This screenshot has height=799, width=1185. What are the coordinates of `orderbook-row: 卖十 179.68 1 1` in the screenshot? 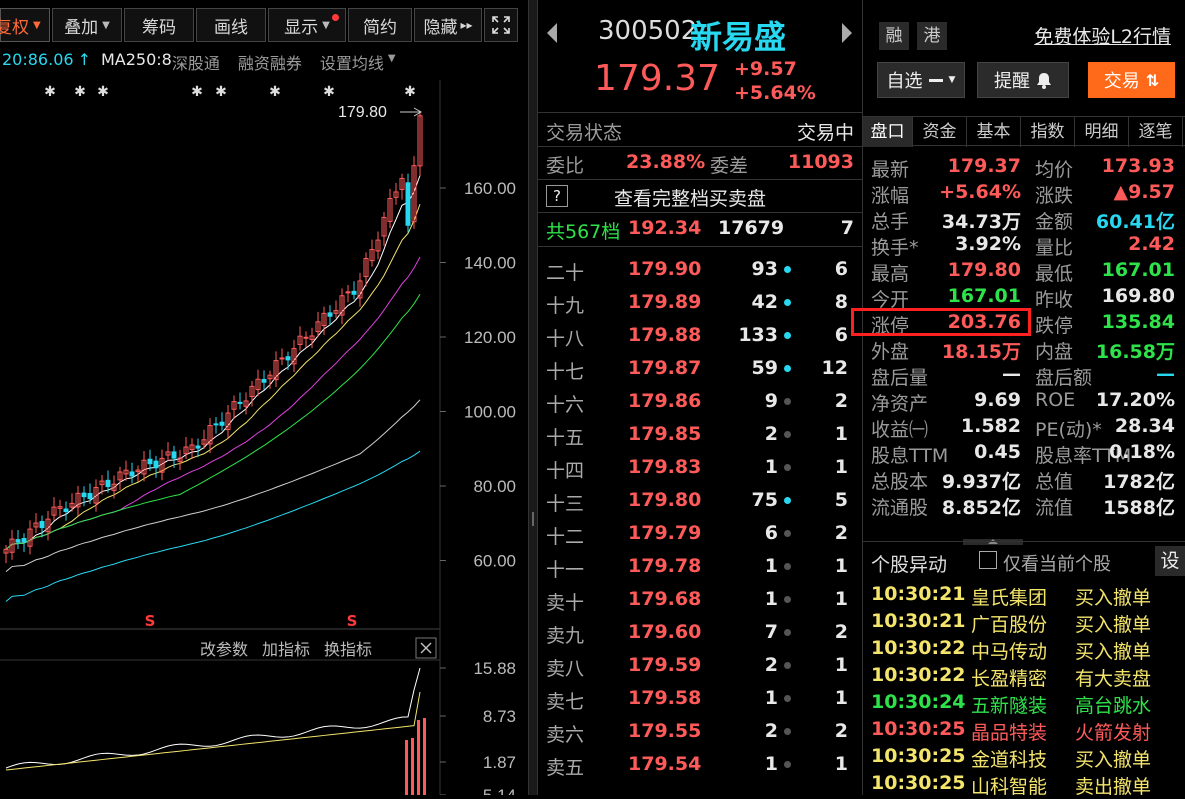 It's located at (697, 600).